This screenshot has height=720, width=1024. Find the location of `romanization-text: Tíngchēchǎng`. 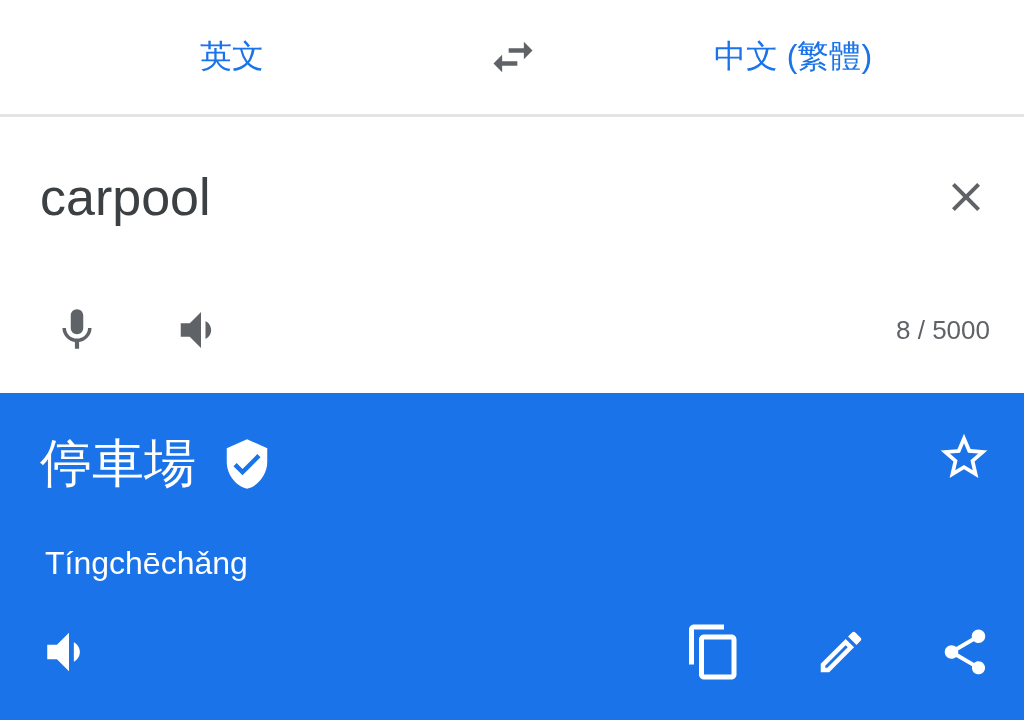

romanization-text: Tíngchēchǎng is located at coordinates (147, 563).